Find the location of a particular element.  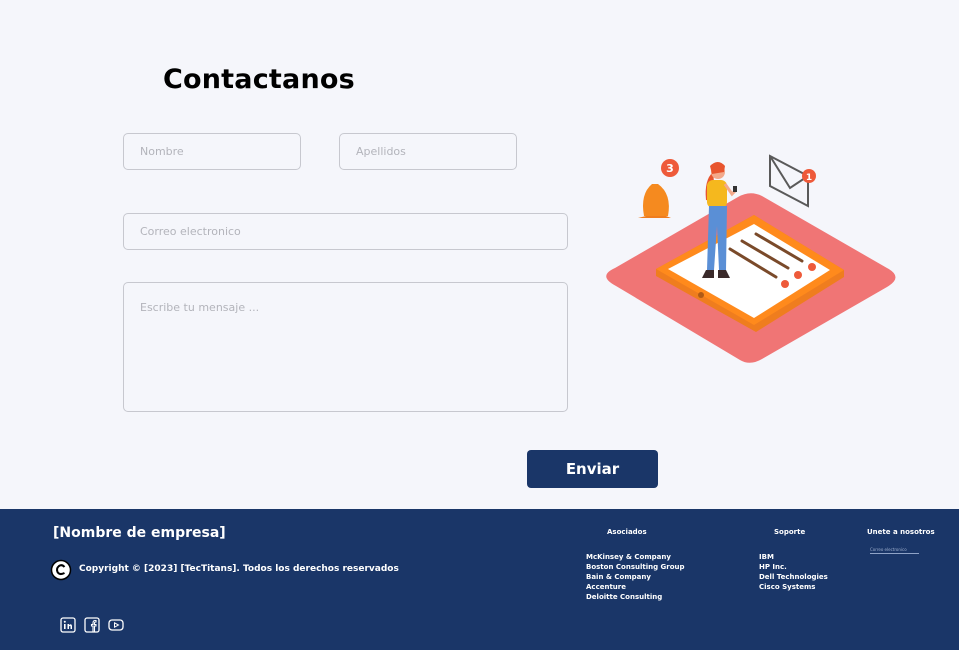

associate-link: McKinsey & Company is located at coordinates (635, 557).